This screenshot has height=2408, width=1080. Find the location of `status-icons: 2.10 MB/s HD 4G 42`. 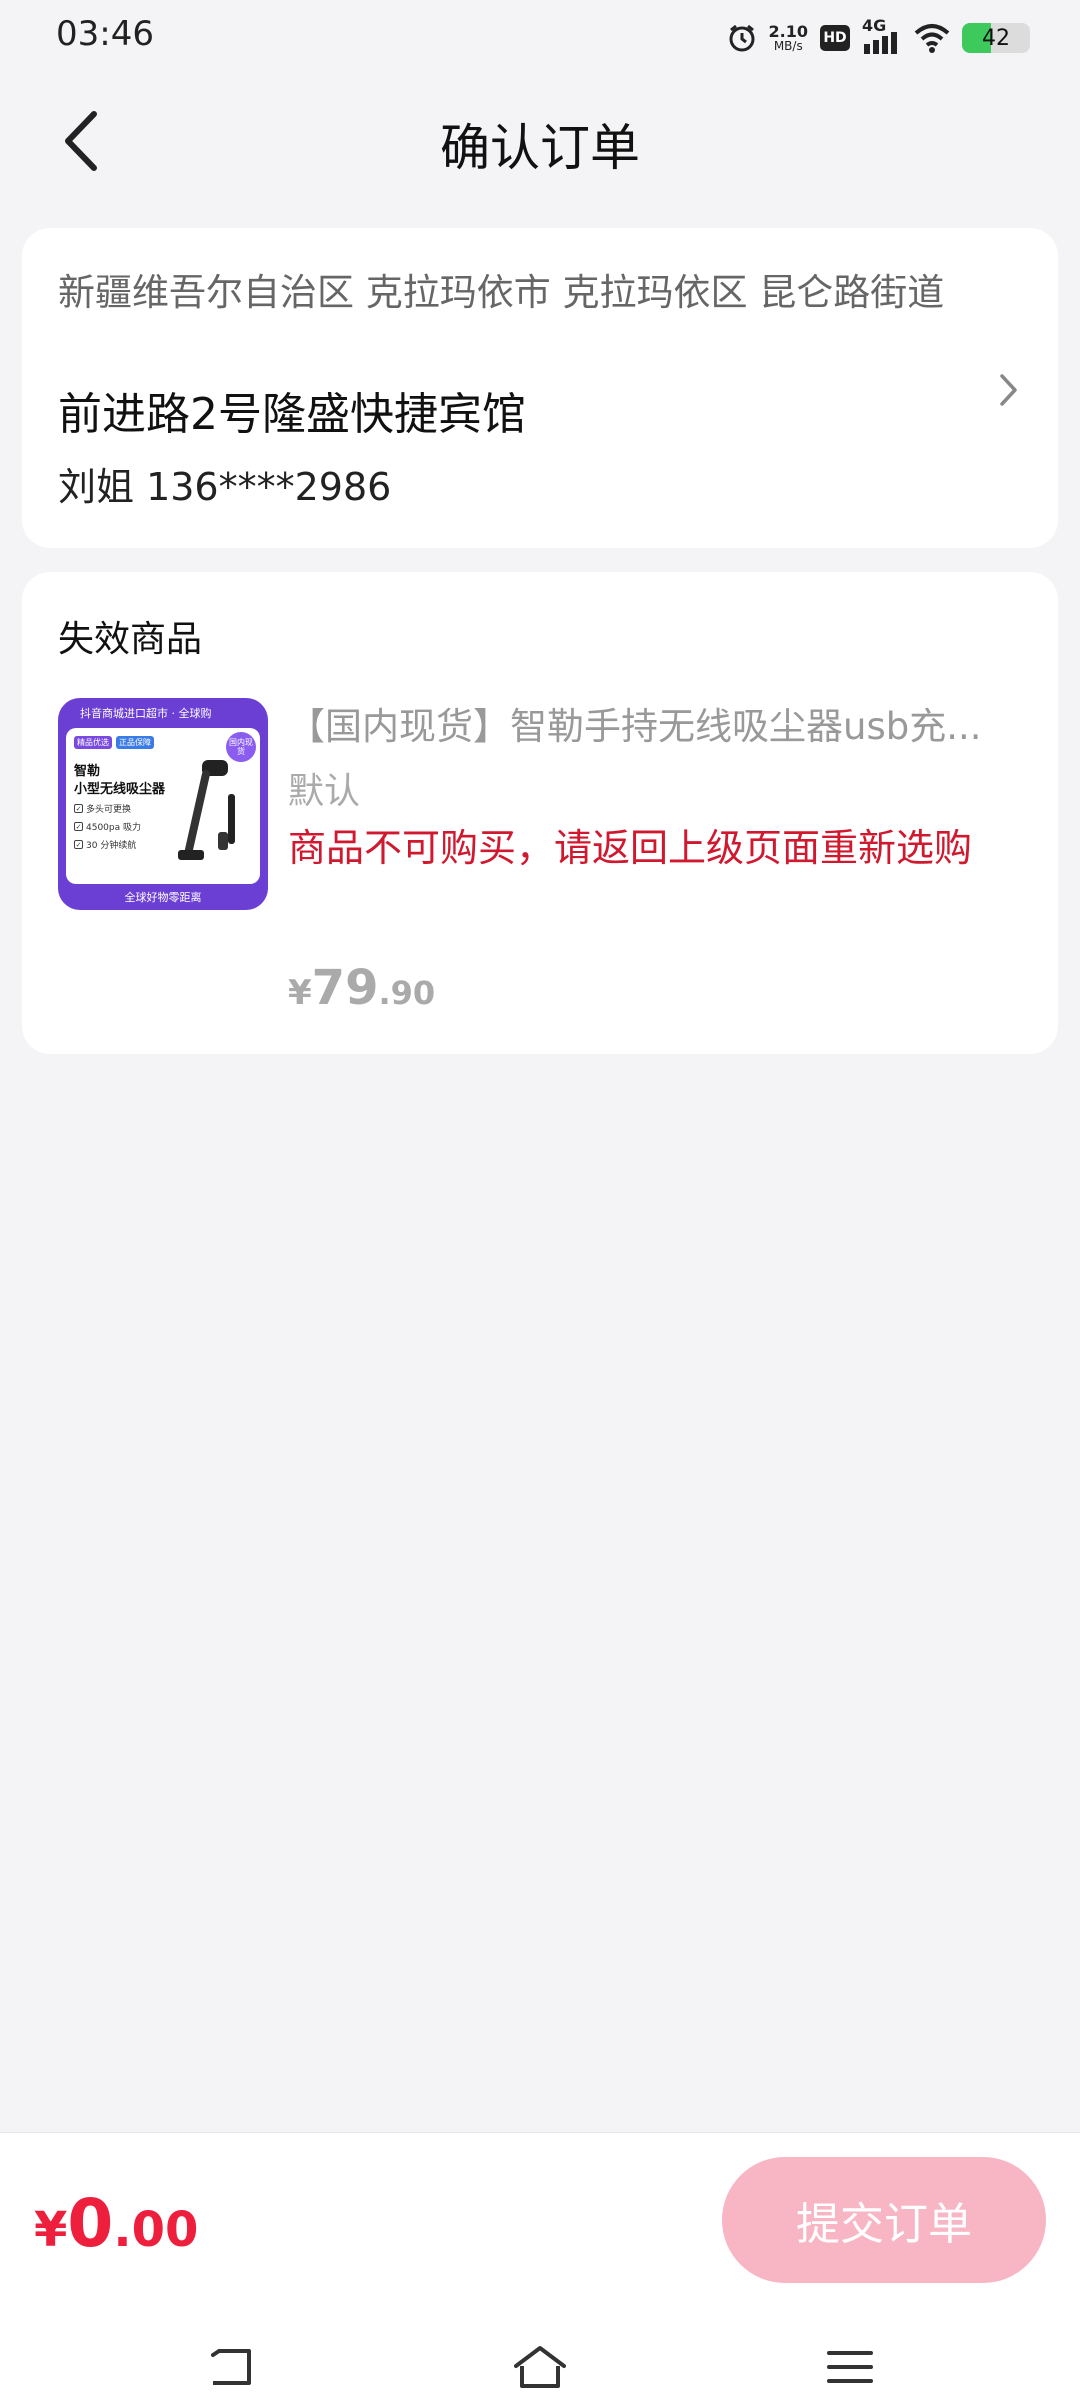

status-icons: 2.10 MB/s HD 4G 42 is located at coordinates (878, 37).